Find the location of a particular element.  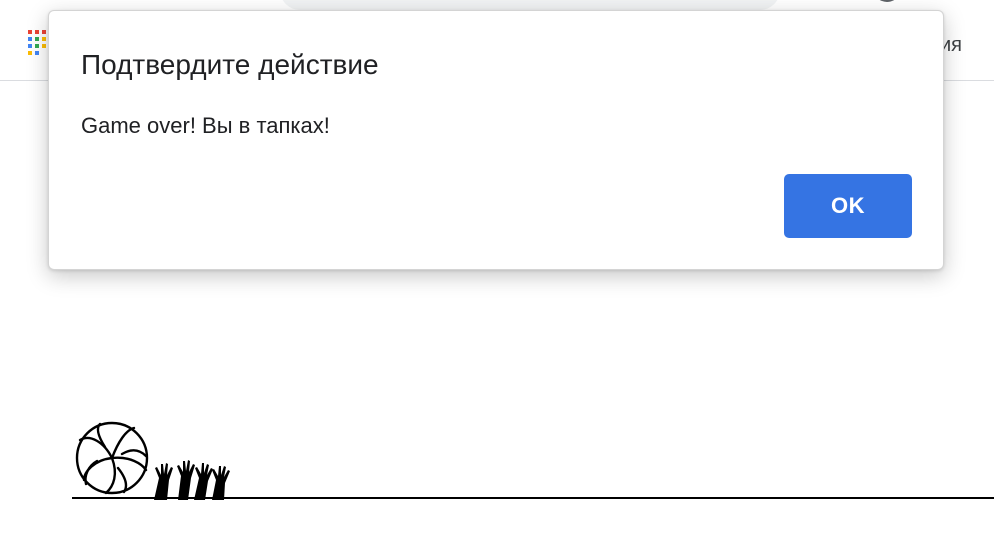

profile-icon is located at coordinates (887, 2).